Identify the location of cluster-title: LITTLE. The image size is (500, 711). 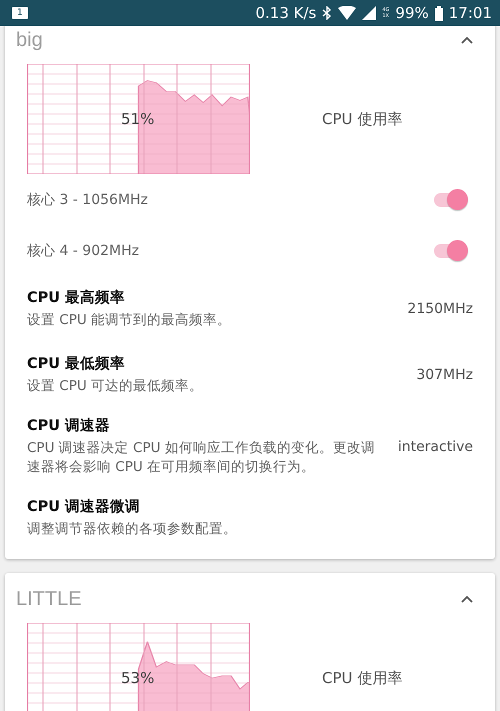
(49, 599).